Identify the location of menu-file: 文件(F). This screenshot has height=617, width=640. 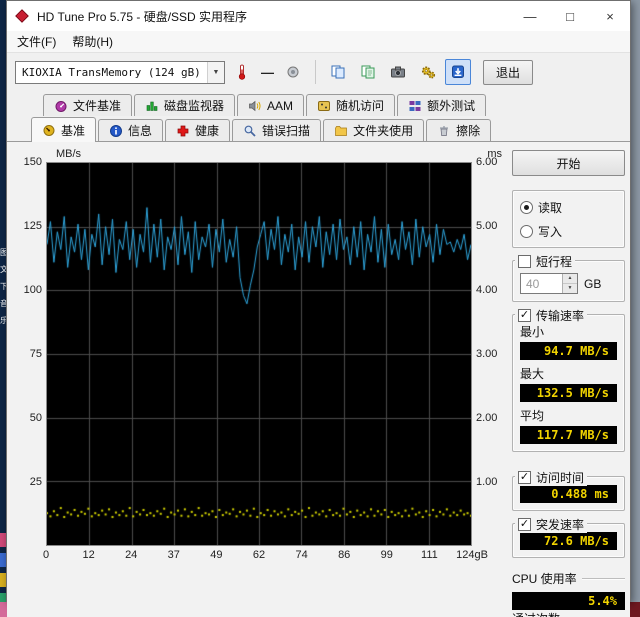
(36, 41).